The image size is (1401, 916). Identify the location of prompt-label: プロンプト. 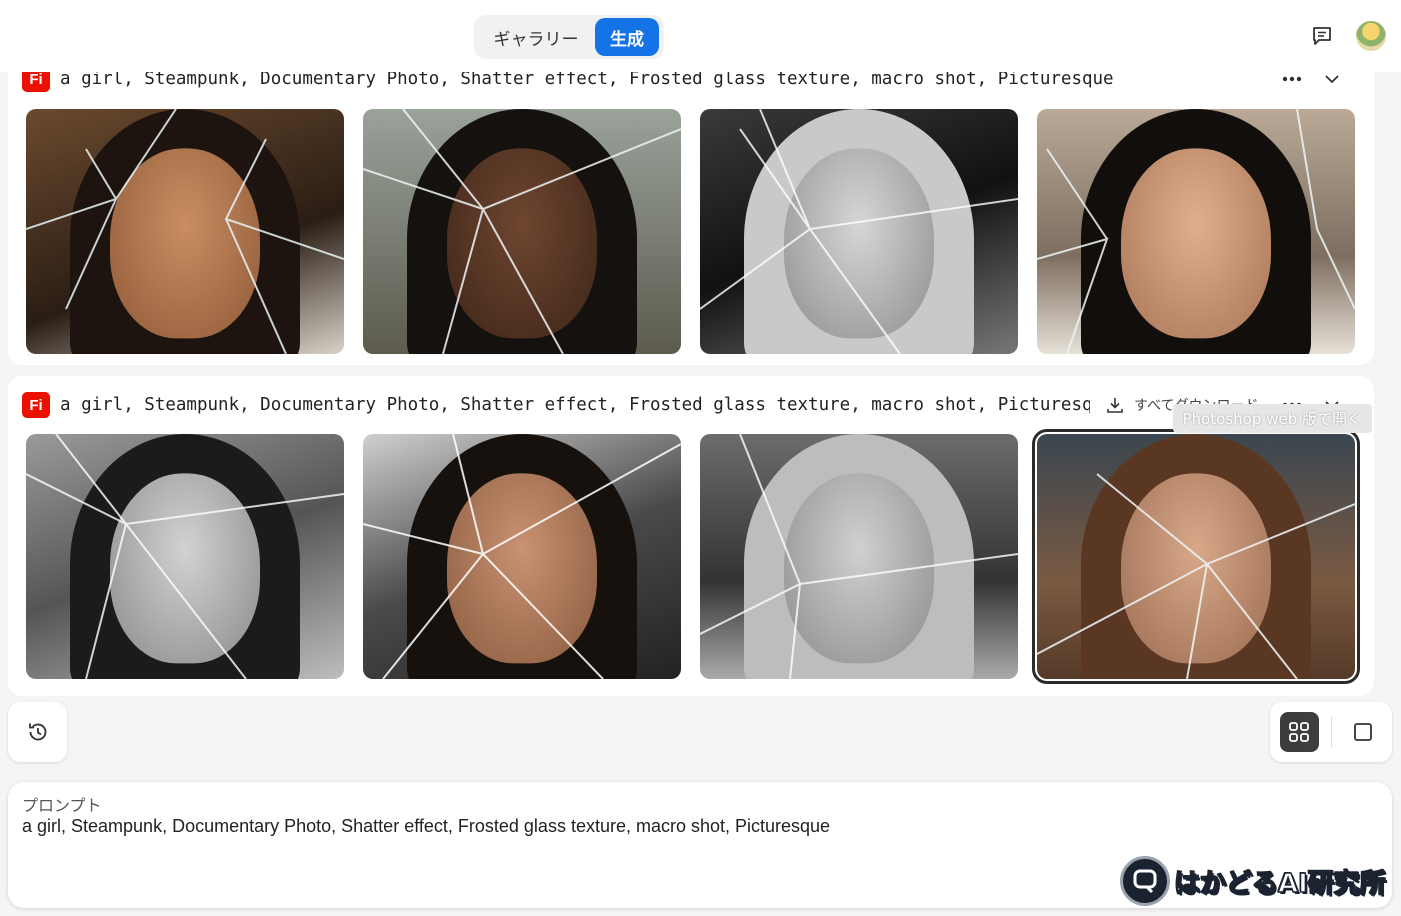
(62, 805).